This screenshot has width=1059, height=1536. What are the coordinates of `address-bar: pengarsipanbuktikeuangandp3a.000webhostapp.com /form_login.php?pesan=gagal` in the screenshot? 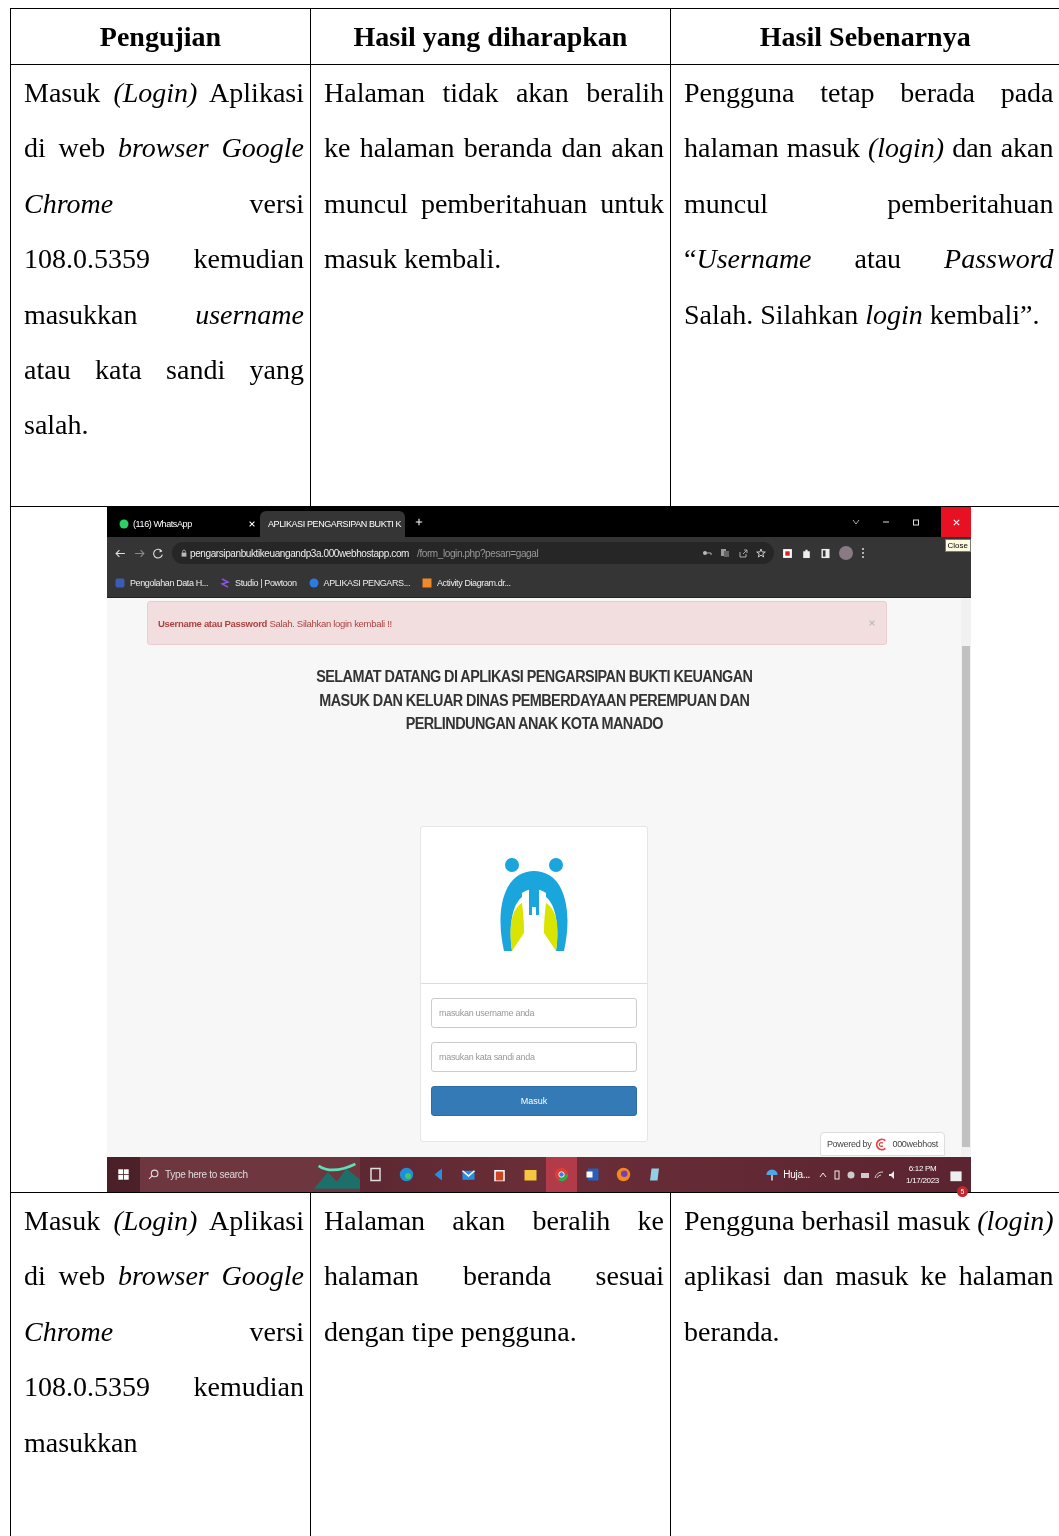 It's located at (473, 553).